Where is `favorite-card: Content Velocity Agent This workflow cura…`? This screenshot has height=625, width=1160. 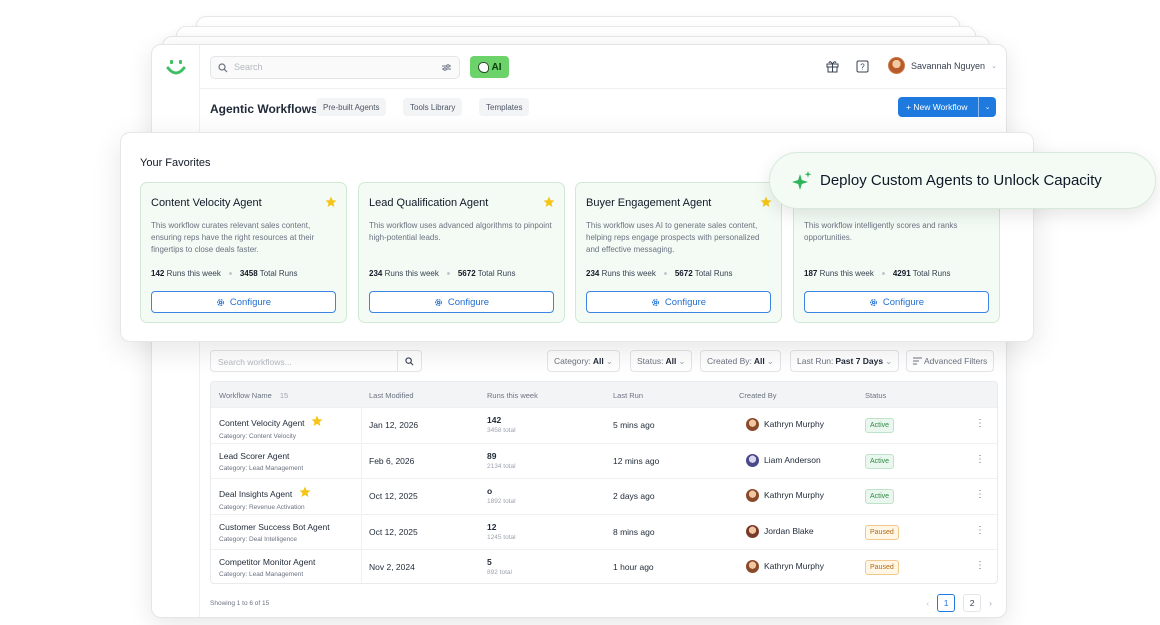
favorite-card: Content Velocity Agent This workflow cura… is located at coordinates (243, 252).